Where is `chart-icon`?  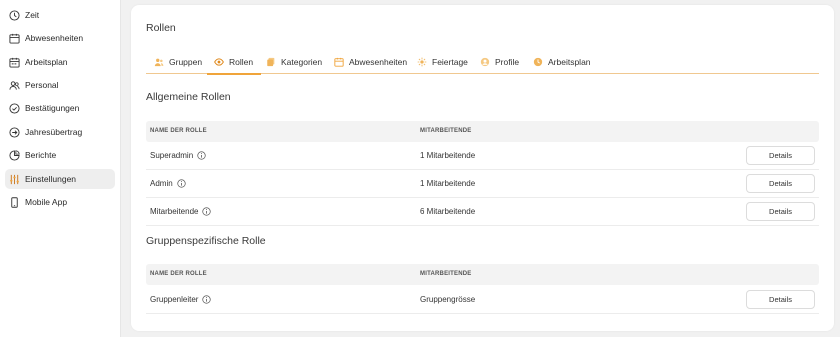 chart-icon is located at coordinates (14, 155).